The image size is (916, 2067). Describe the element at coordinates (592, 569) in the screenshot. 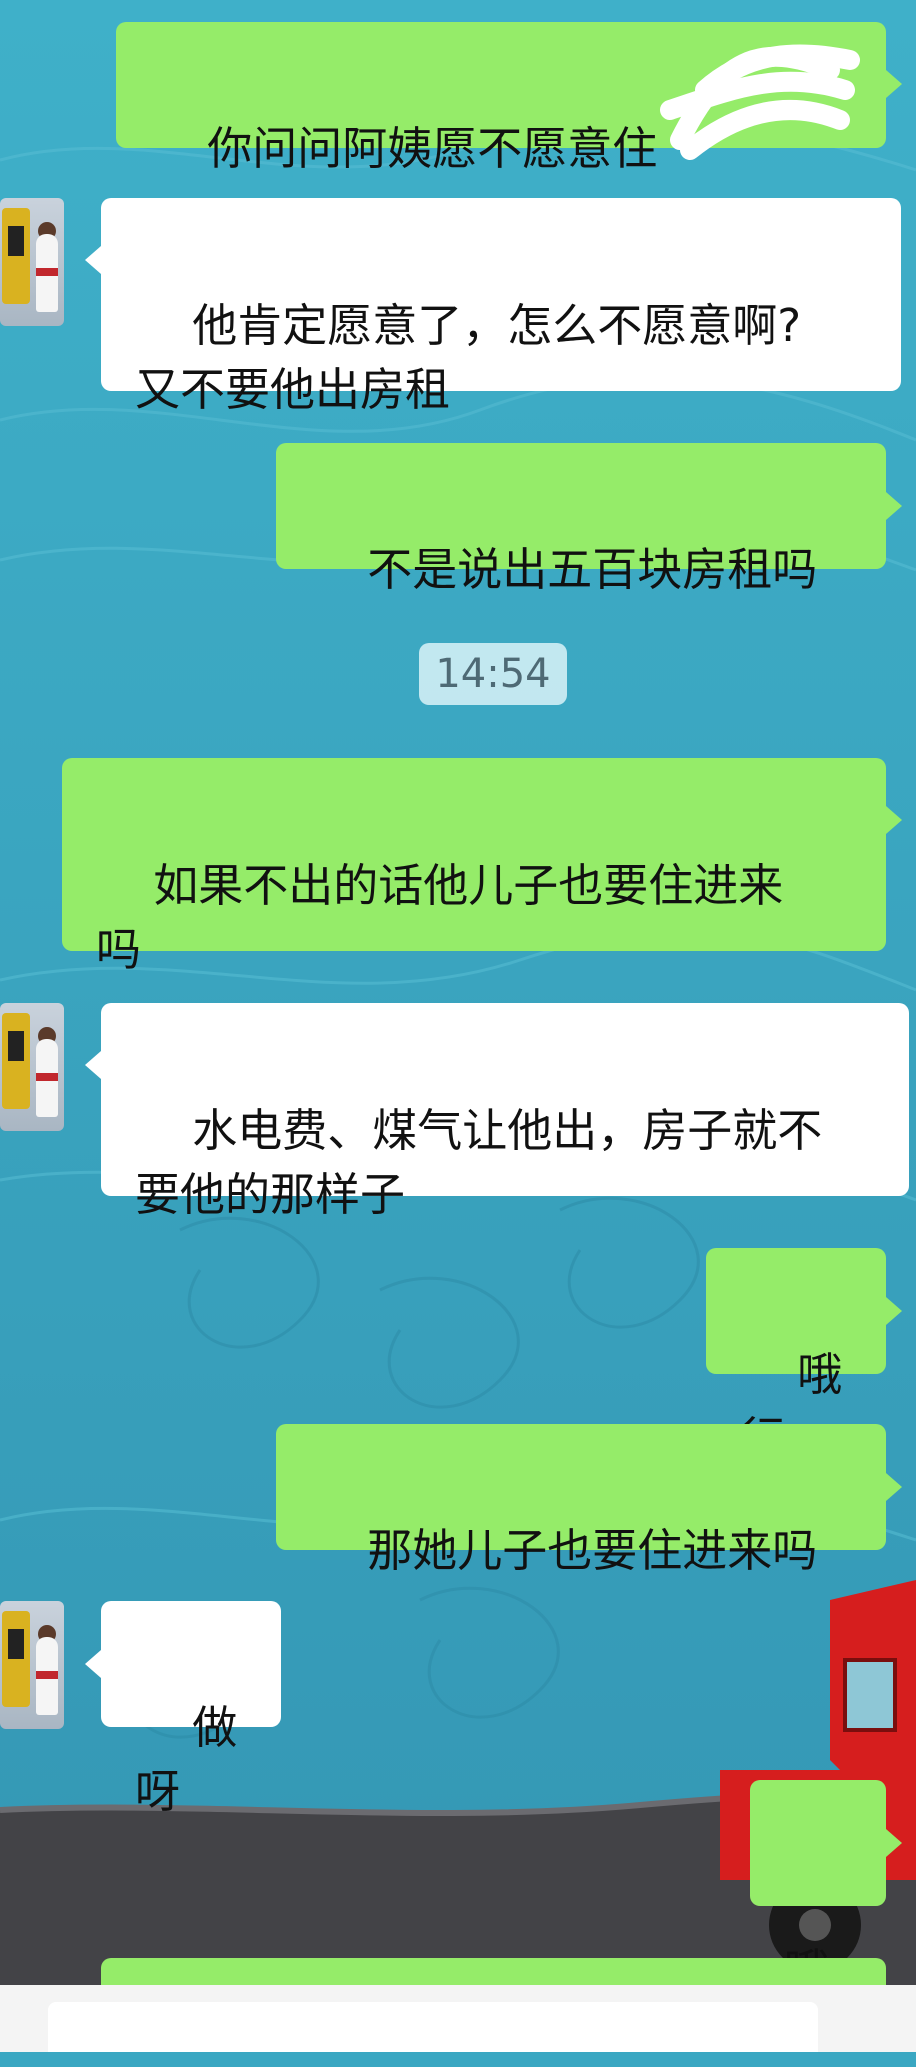

I see `message-text: 不是说出五百块房租吗` at that location.